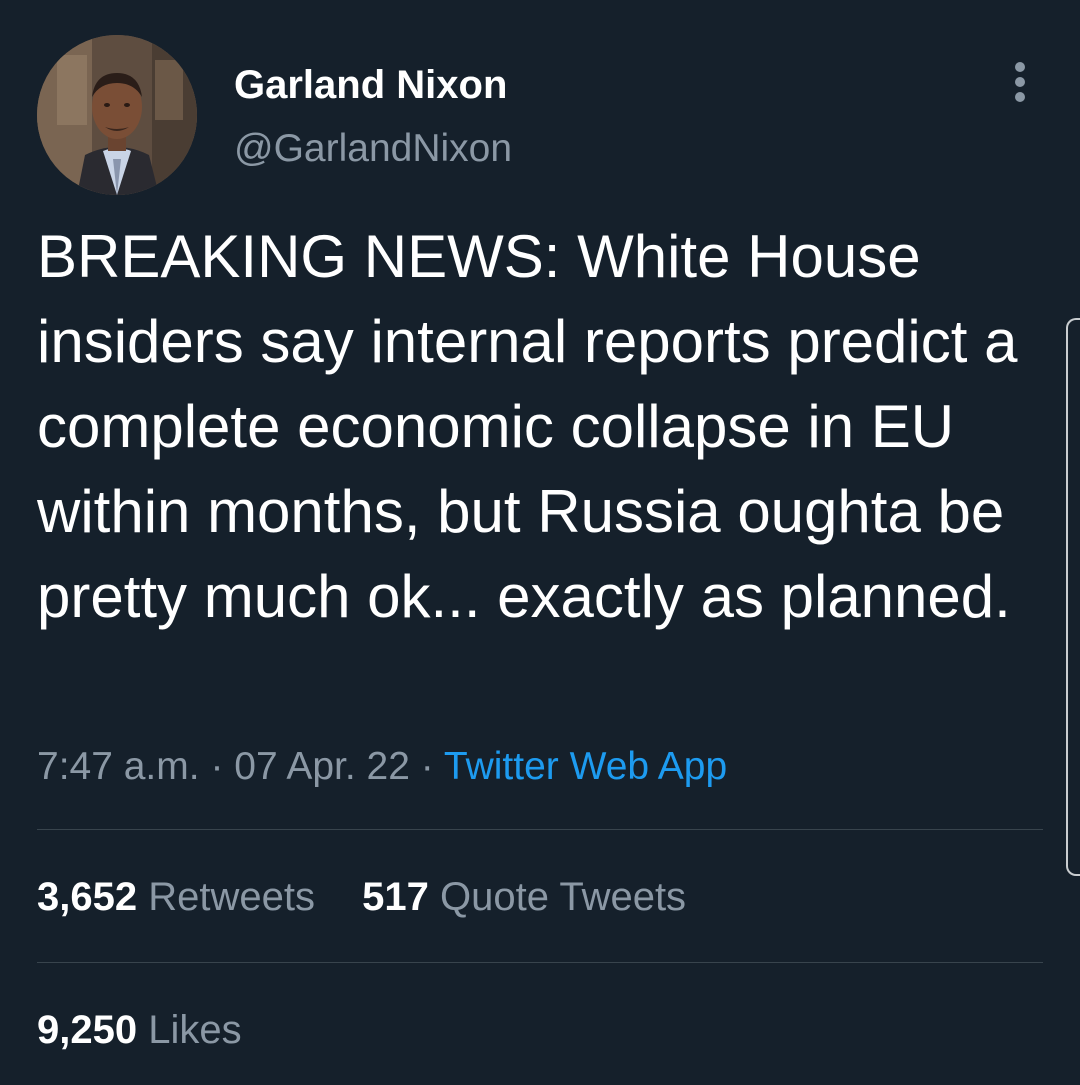 The width and height of the screenshot is (1080, 1085). I want to click on retweets-count: 3,652, so click(87, 897).